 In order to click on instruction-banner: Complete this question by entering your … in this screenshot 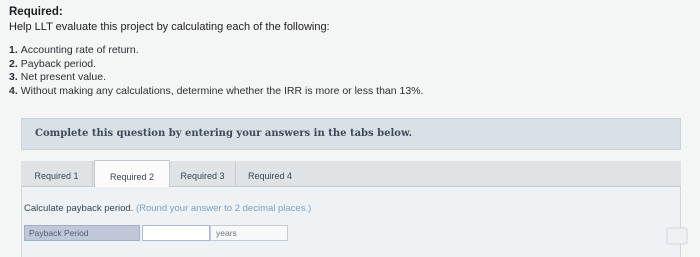, I will do `click(351, 134)`.